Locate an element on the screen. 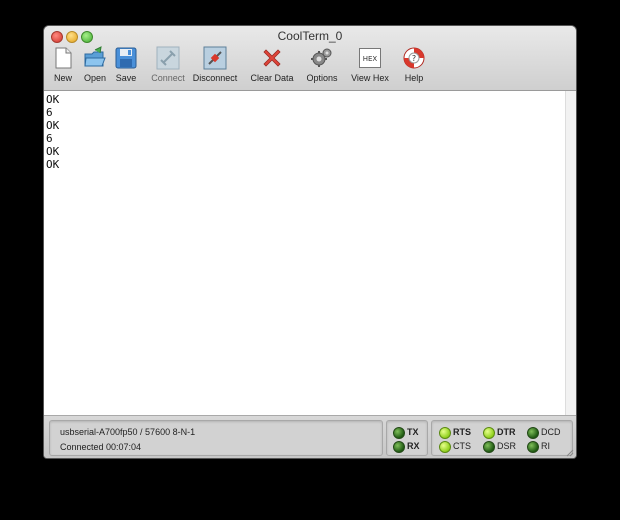 This screenshot has width=620, height=520. open-button-label: Open is located at coordinates (95, 78).